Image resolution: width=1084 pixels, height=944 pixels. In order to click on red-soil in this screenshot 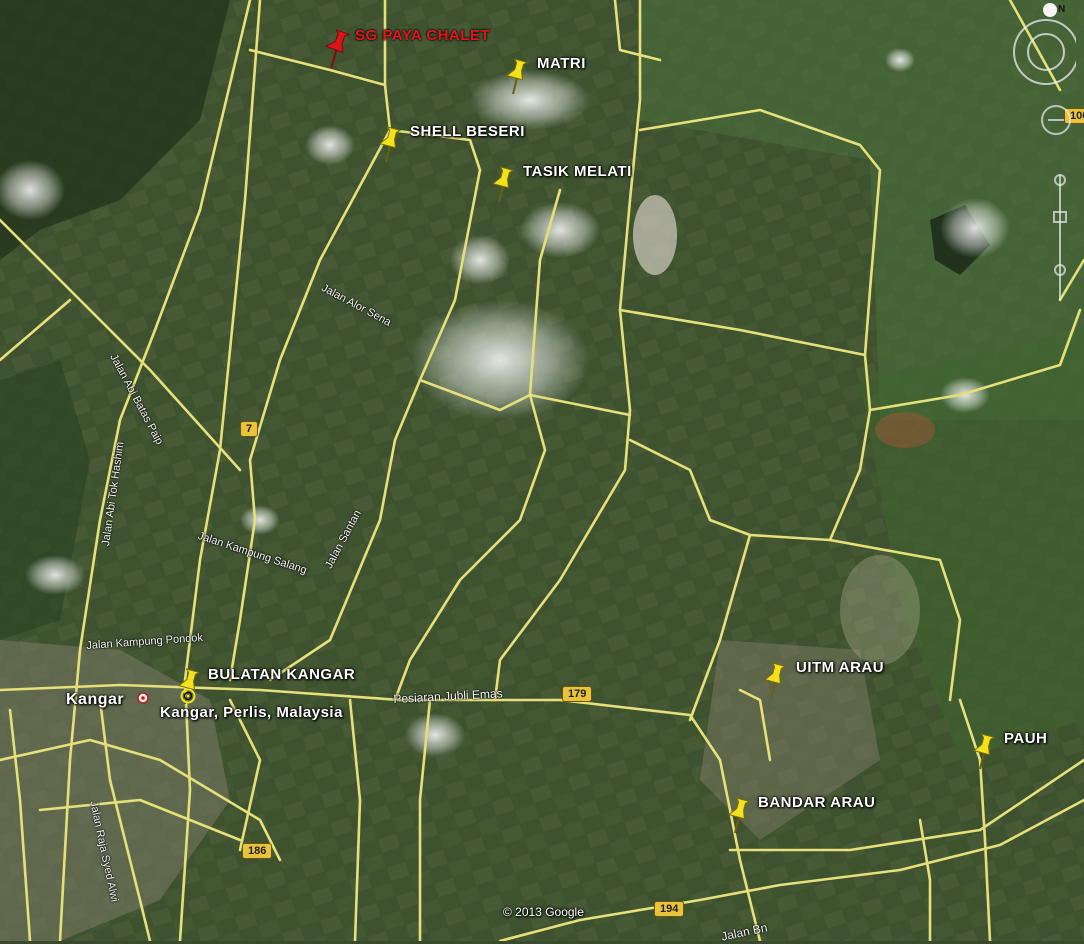, I will do `click(905, 430)`.